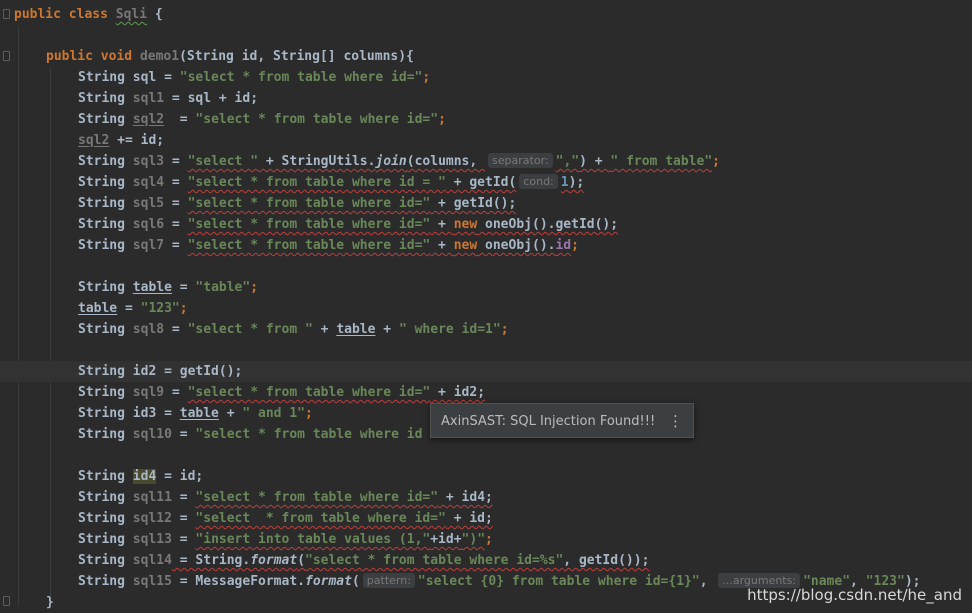 The height and width of the screenshot is (613, 972). Describe the element at coordinates (140, 476) in the screenshot. I see `code-line-id4: String id4 = id;` at that location.